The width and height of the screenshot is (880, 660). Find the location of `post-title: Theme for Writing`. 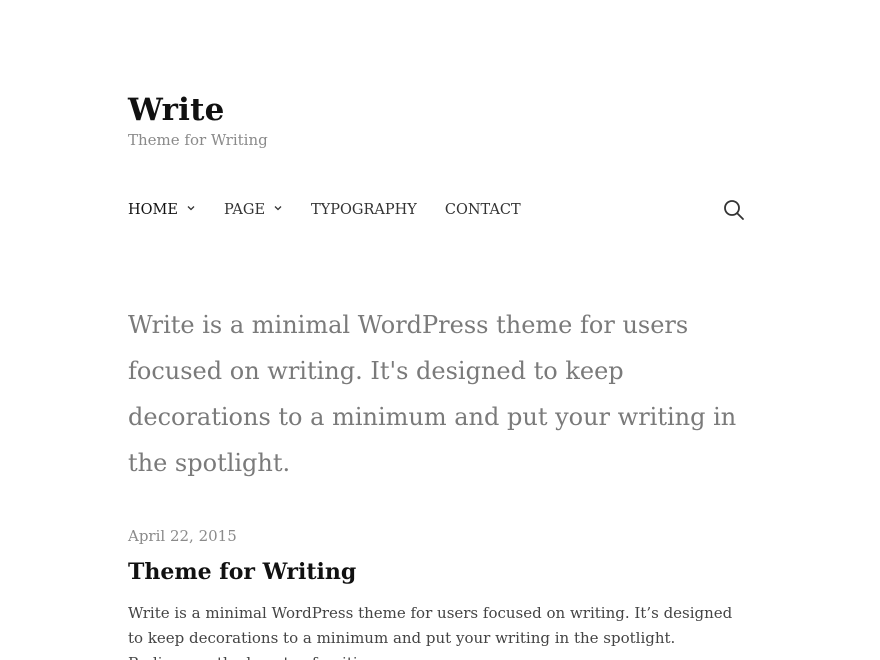

post-title: Theme for Writing is located at coordinates (438, 572).